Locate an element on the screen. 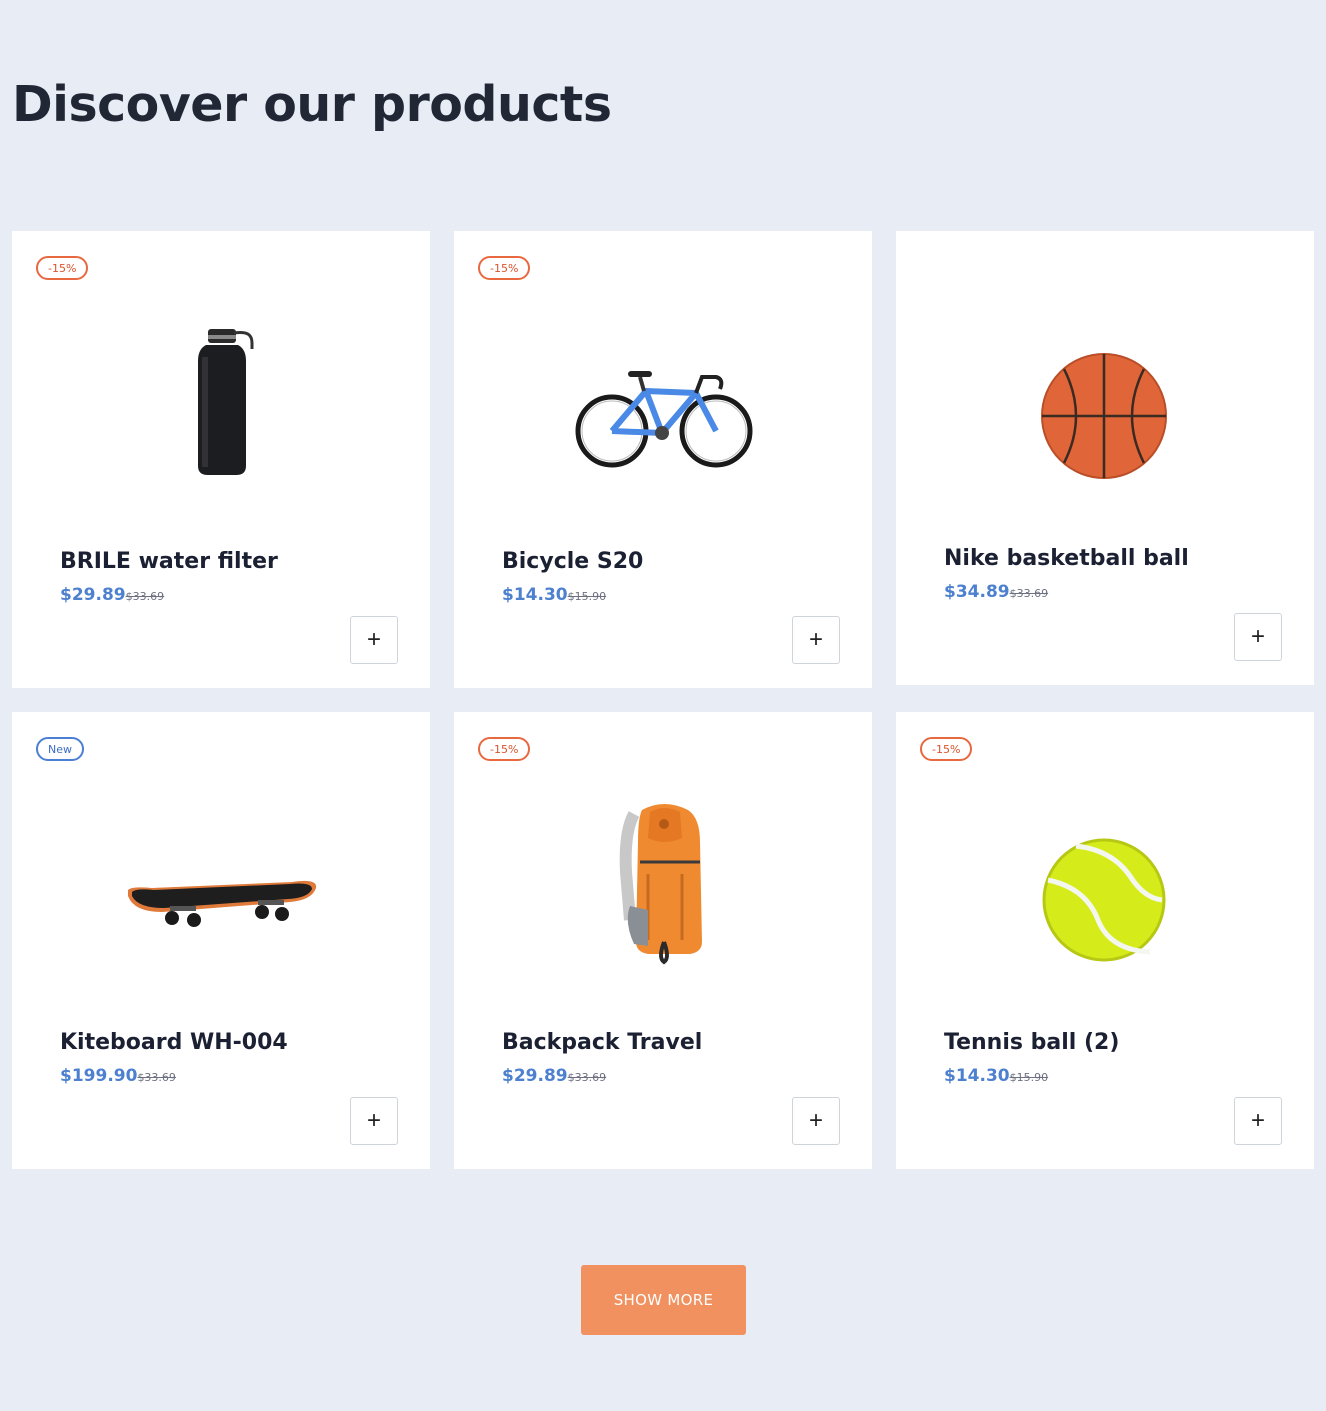 The width and height of the screenshot is (1326, 1411). product-card: -15% Bicycle S20 $14.30$15.90 + is located at coordinates (663, 459).